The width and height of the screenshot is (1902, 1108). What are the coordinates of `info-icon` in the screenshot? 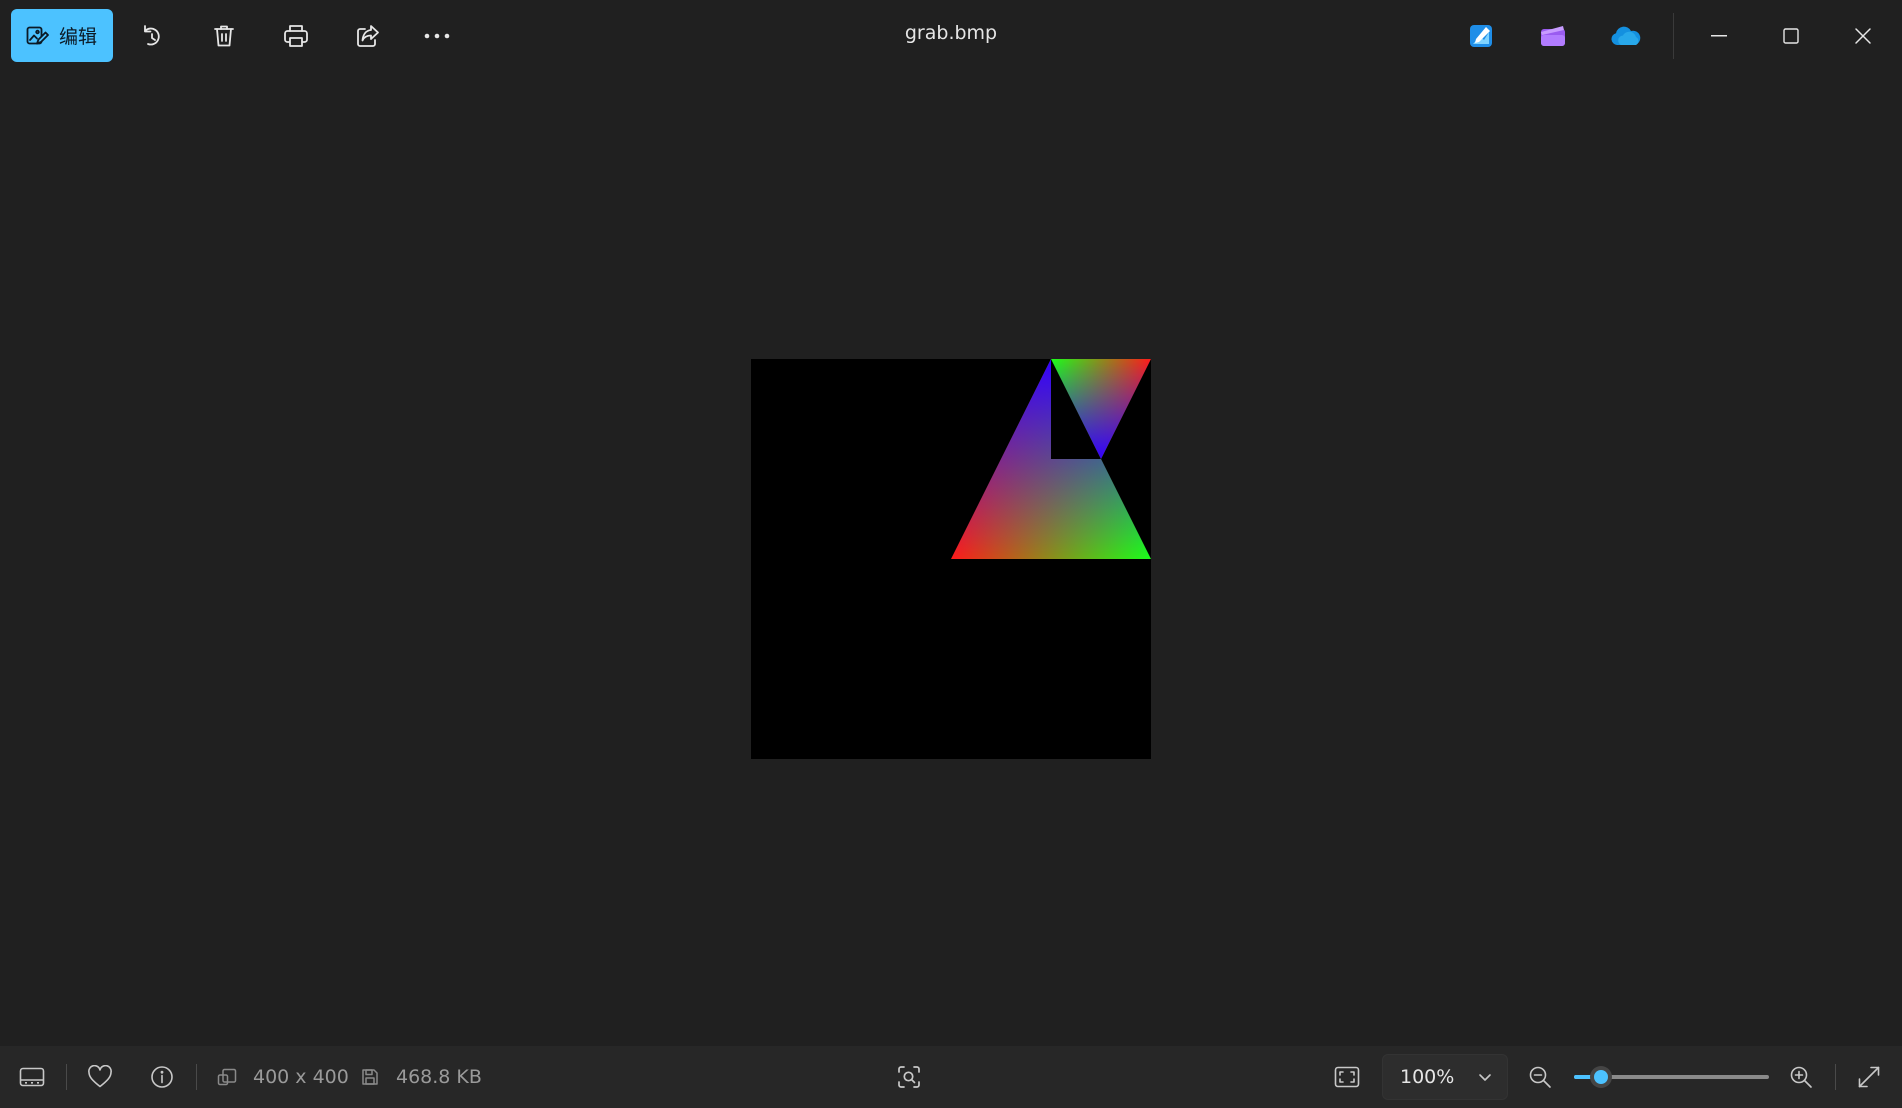 It's located at (162, 1077).